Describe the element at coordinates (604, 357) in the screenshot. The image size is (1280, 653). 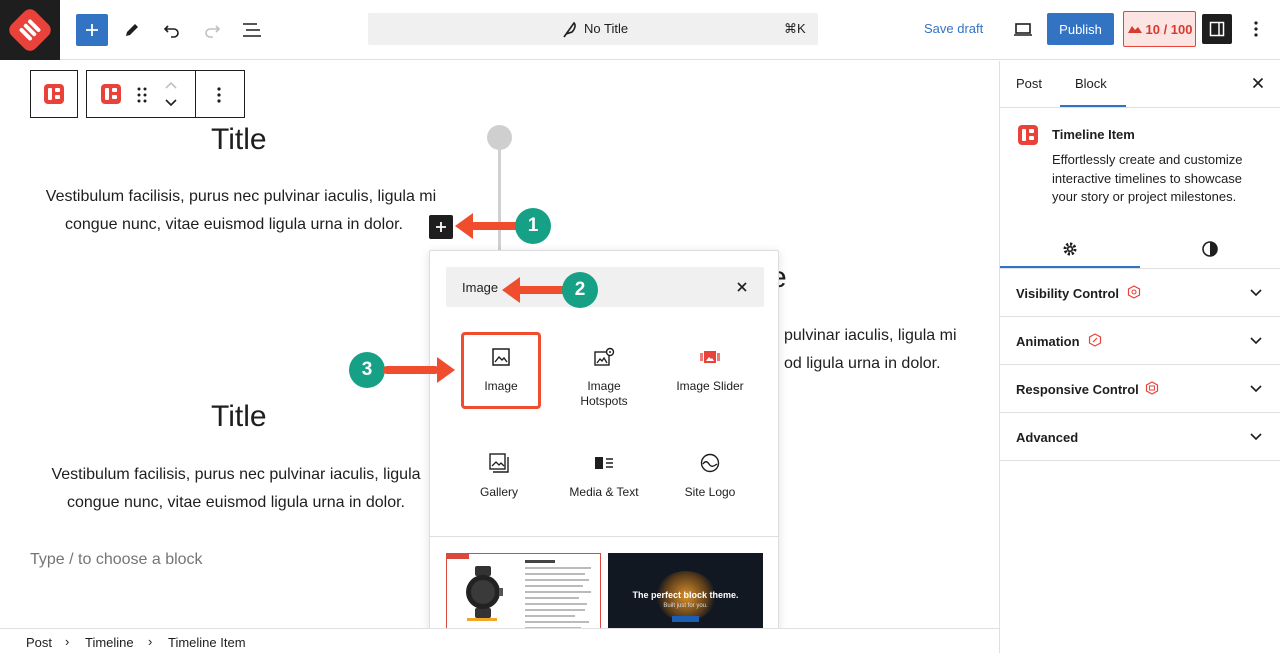
I see `image-hotspots-icon` at that location.